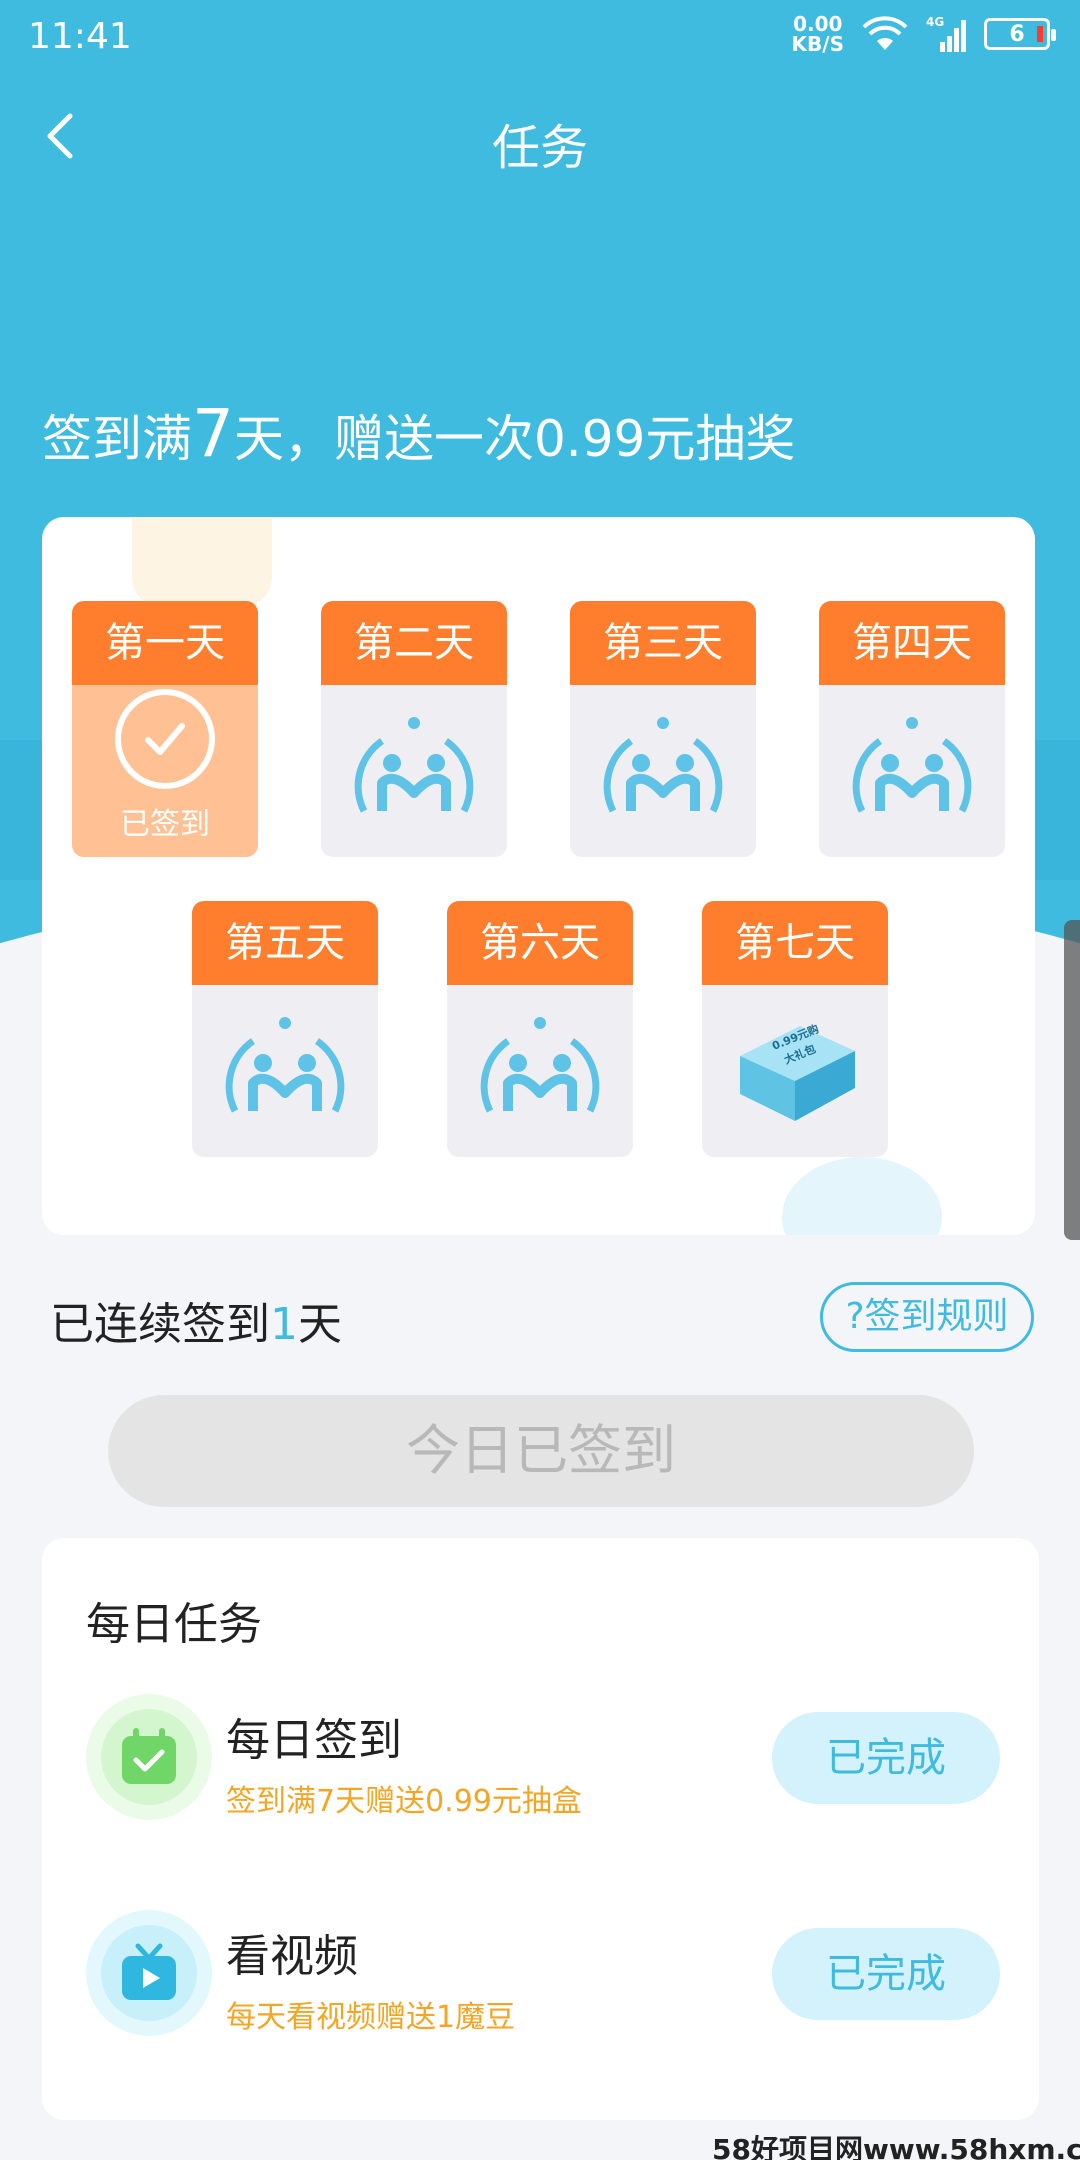  What do you see at coordinates (165, 739) in the screenshot?
I see `check-circle-icon` at bounding box center [165, 739].